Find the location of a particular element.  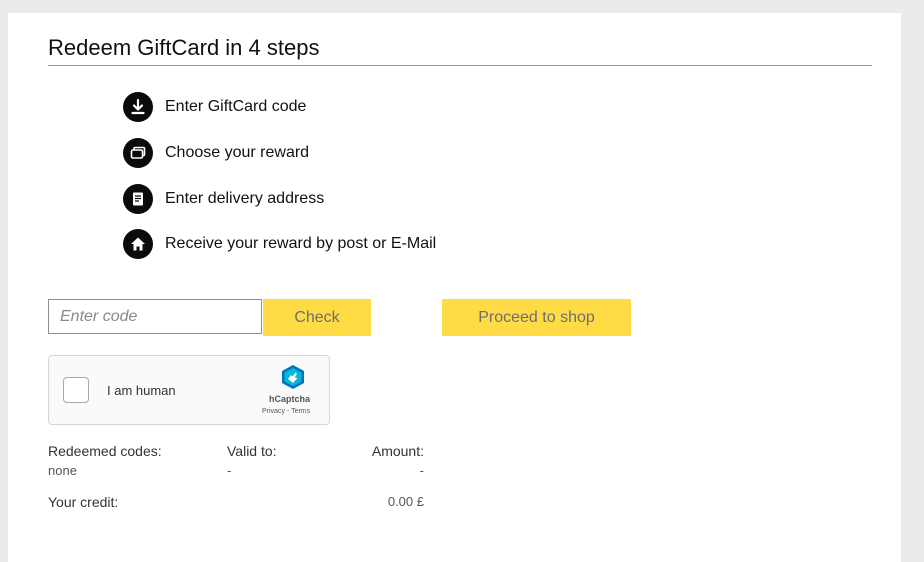

home-icon is located at coordinates (138, 244).